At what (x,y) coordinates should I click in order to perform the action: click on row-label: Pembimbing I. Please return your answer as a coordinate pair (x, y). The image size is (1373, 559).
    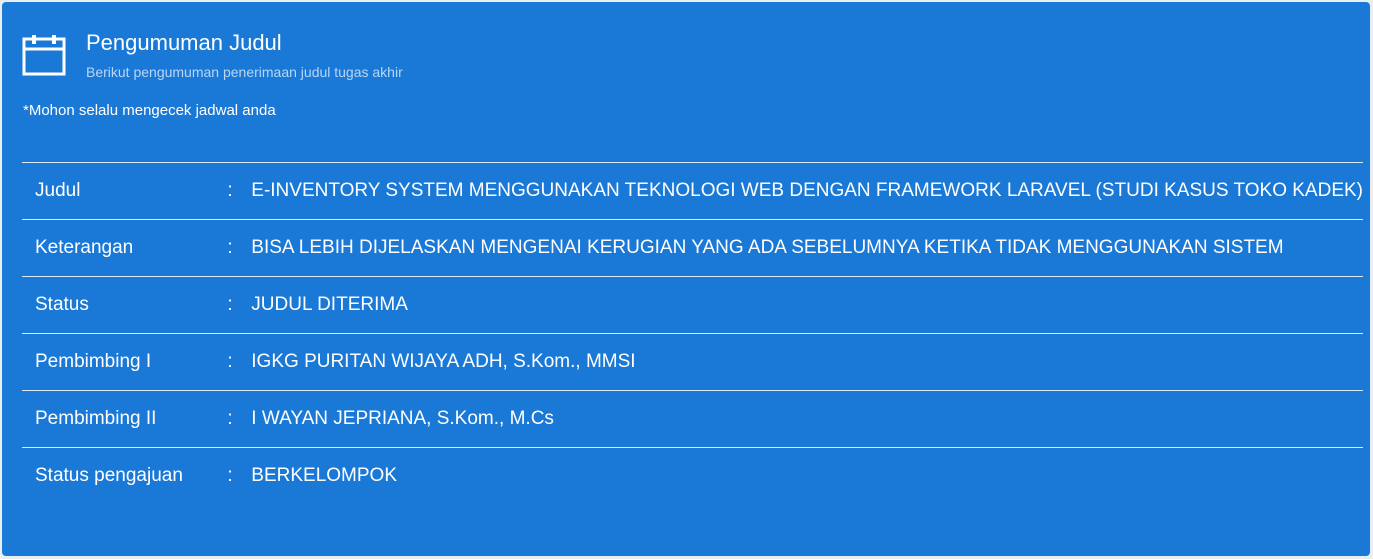
    Looking at the image, I should click on (125, 362).